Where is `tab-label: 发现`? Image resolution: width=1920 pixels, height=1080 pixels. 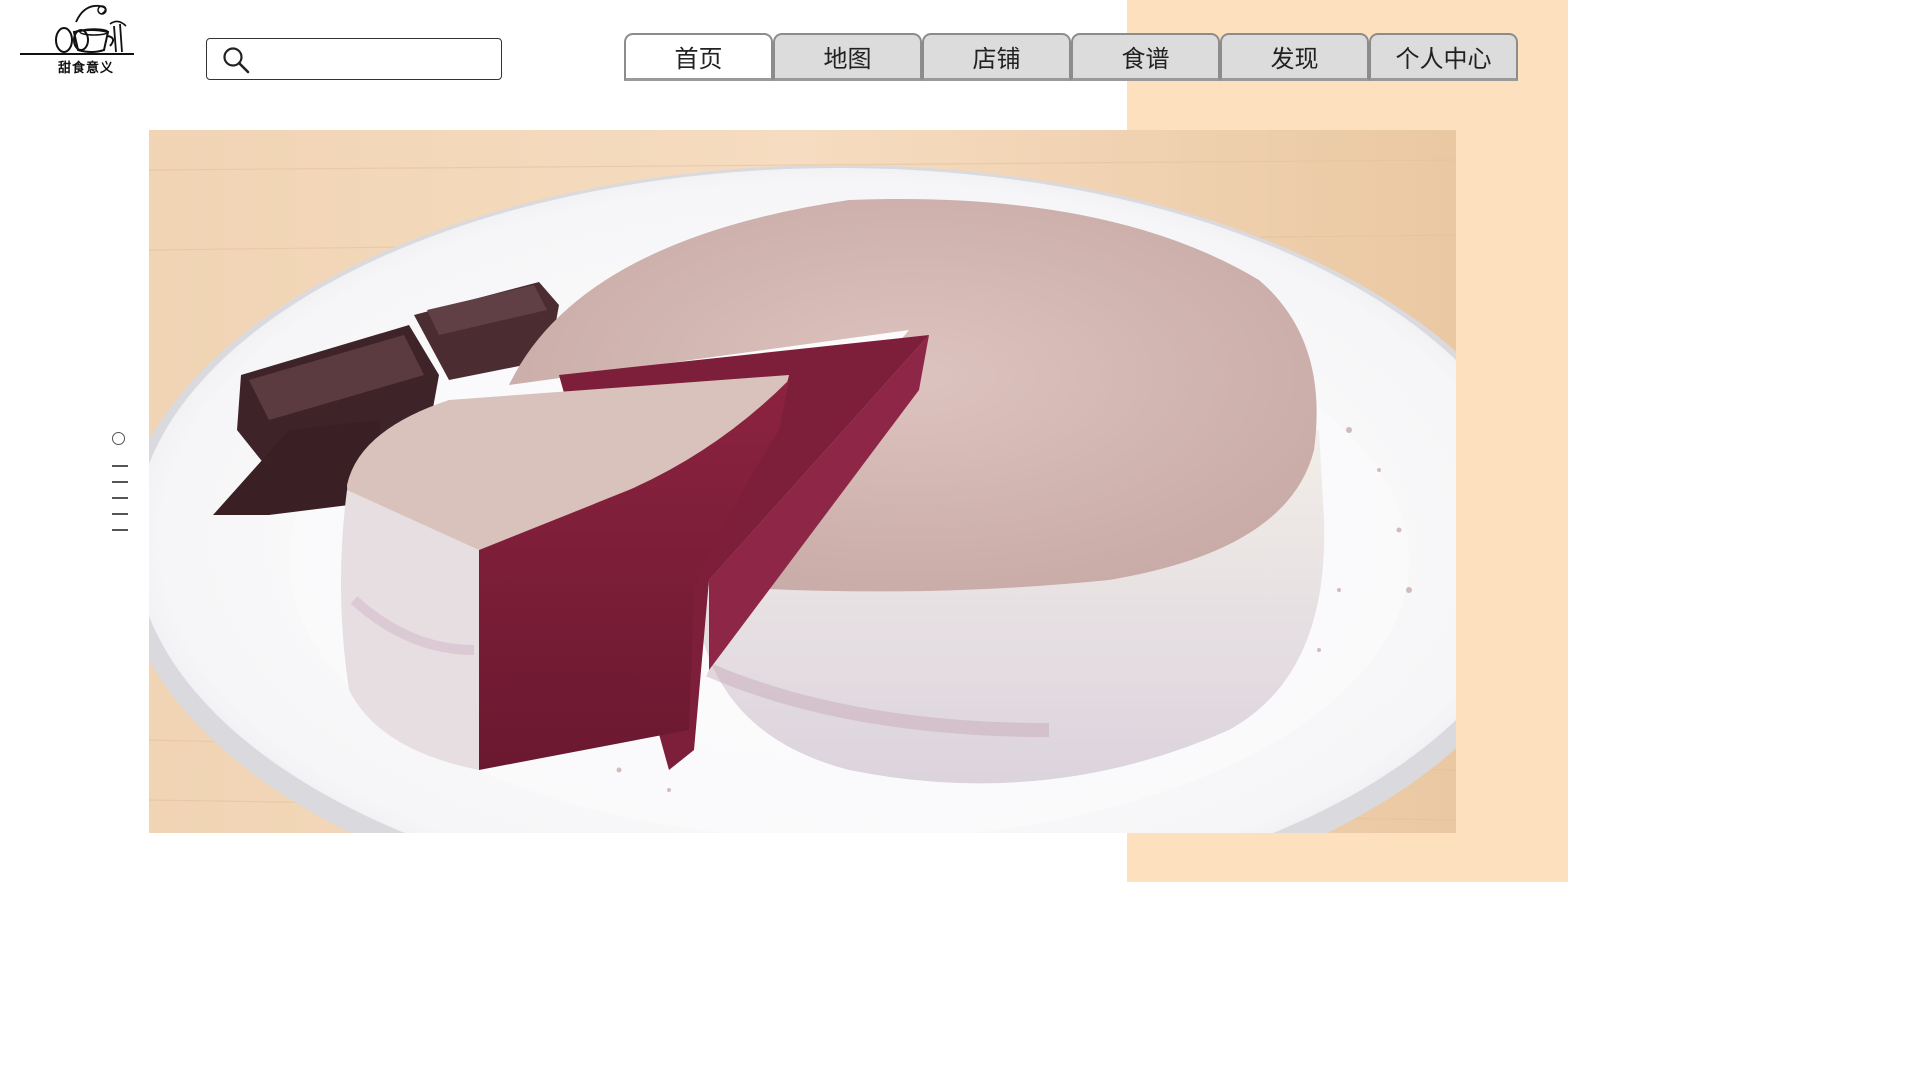 tab-label: 发现 is located at coordinates (1294, 59).